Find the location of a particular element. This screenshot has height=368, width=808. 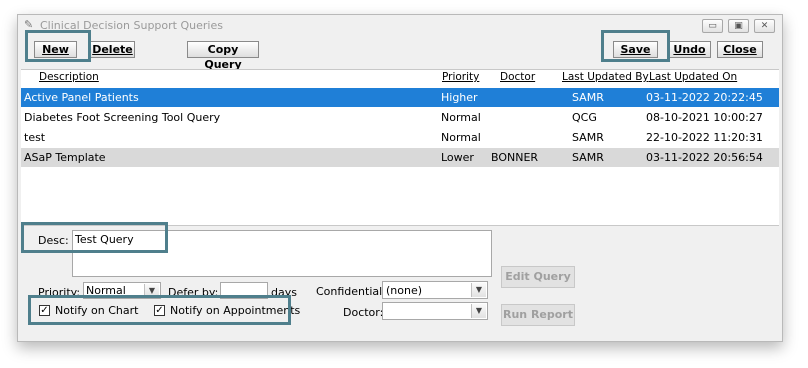

confidential-select: (none) ▼ is located at coordinates (435, 290).